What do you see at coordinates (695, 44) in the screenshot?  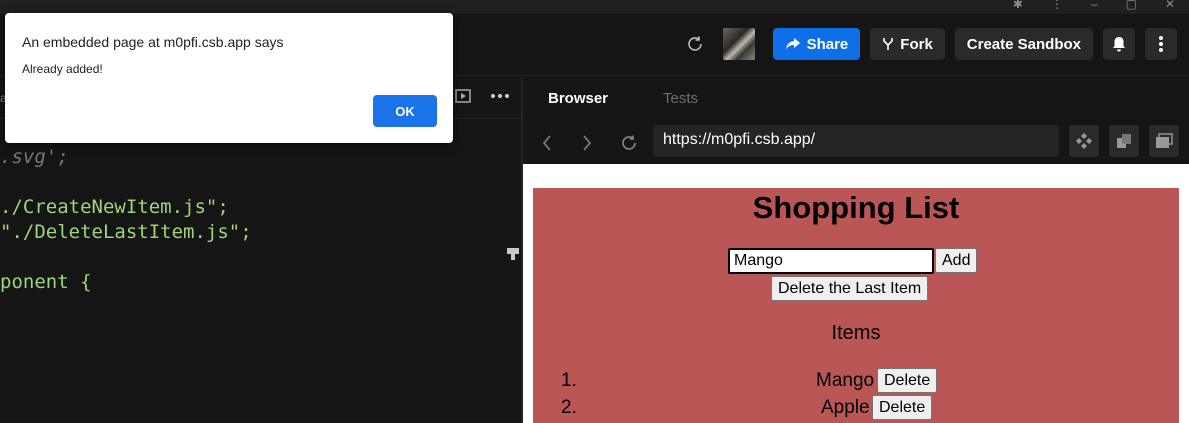 I see `refresh-icon` at bounding box center [695, 44].